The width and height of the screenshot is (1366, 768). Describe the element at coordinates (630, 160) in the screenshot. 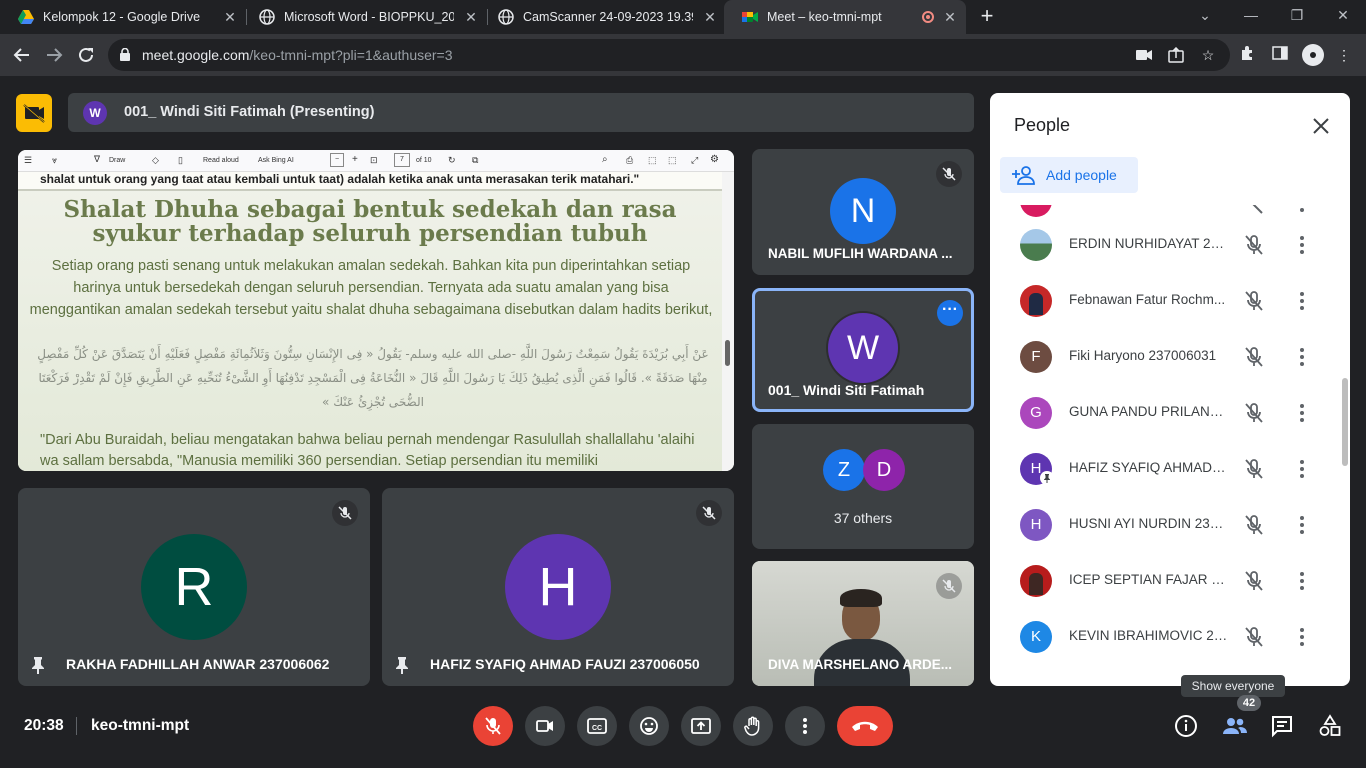

I see `print-icon: ⎙` at that location.